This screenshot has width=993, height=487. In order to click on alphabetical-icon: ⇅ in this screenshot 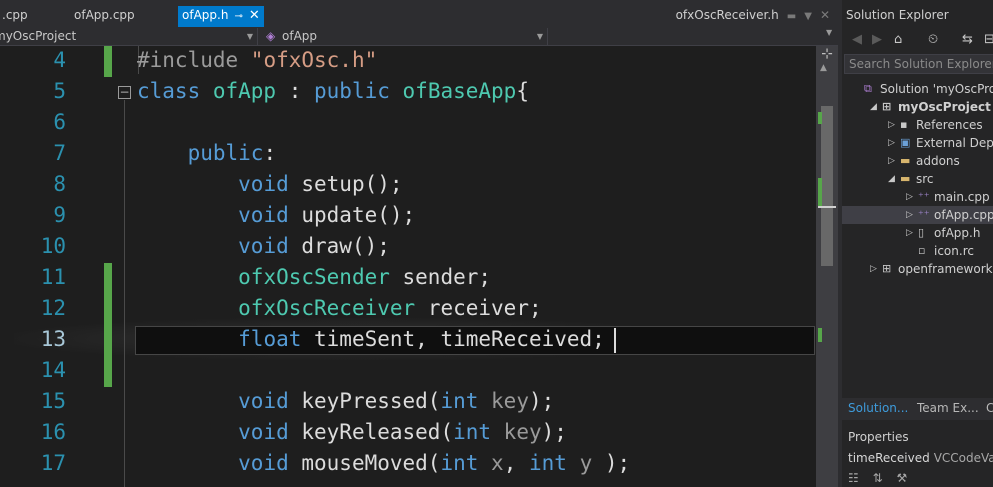, I will do `click(878, 478)`.